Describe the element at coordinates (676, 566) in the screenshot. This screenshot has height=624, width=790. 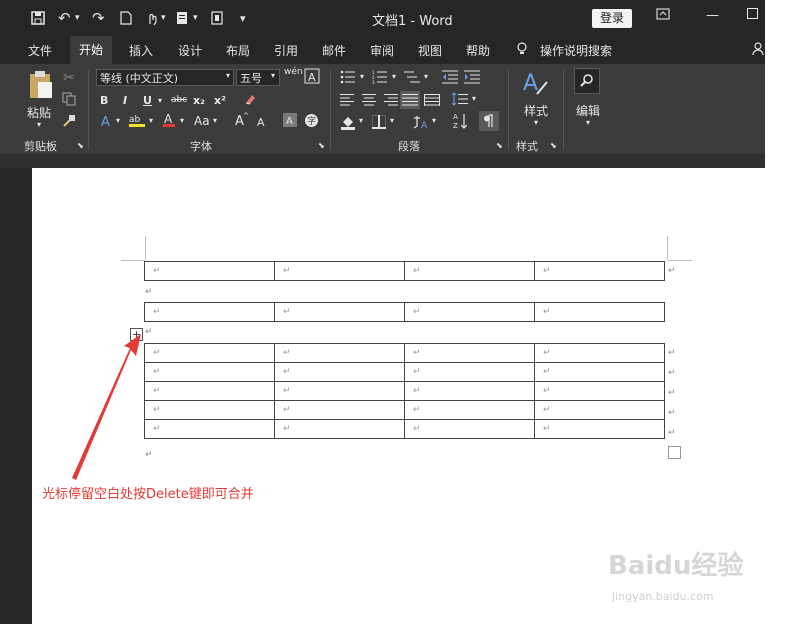
I see `watermark-logo: Baidu经验` at that location.